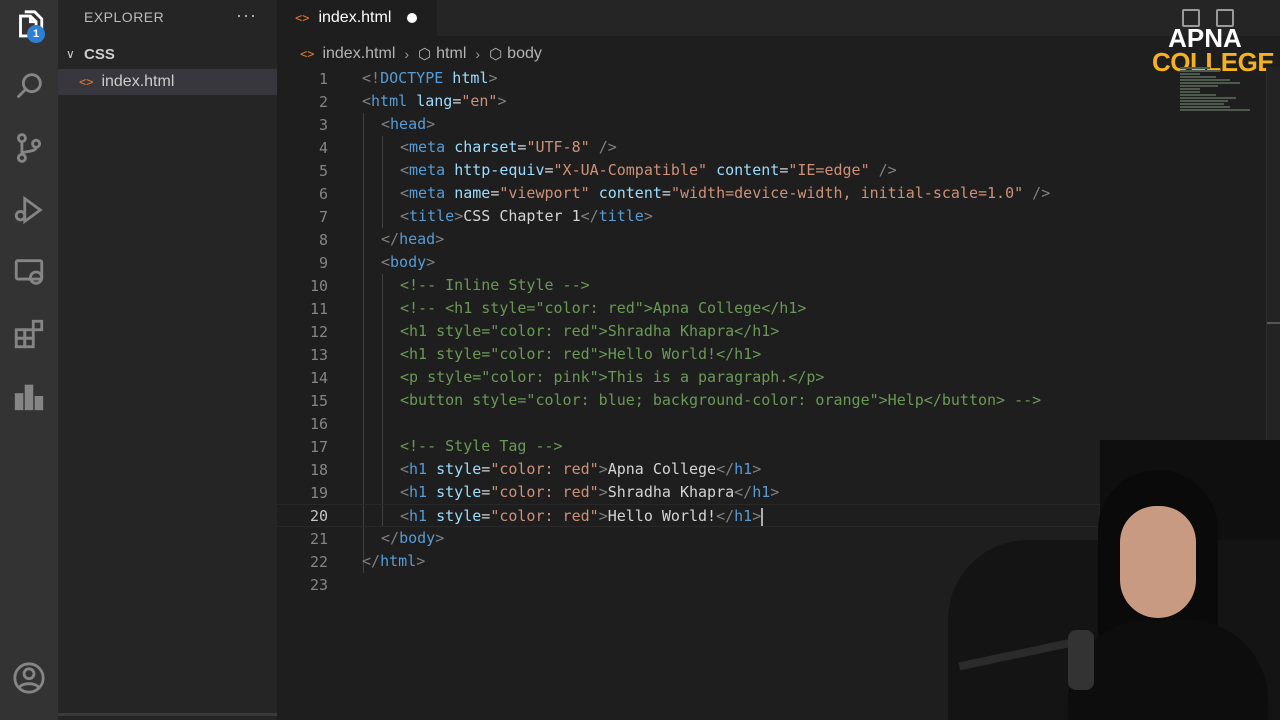 The width and height of the screenshot is (1280, 720). What do you see at coordinates (581, 354) in the screenshot?
I see `comment: <h1 style="color: red">Hello World!</h1>` at bounding box center [581, 354].